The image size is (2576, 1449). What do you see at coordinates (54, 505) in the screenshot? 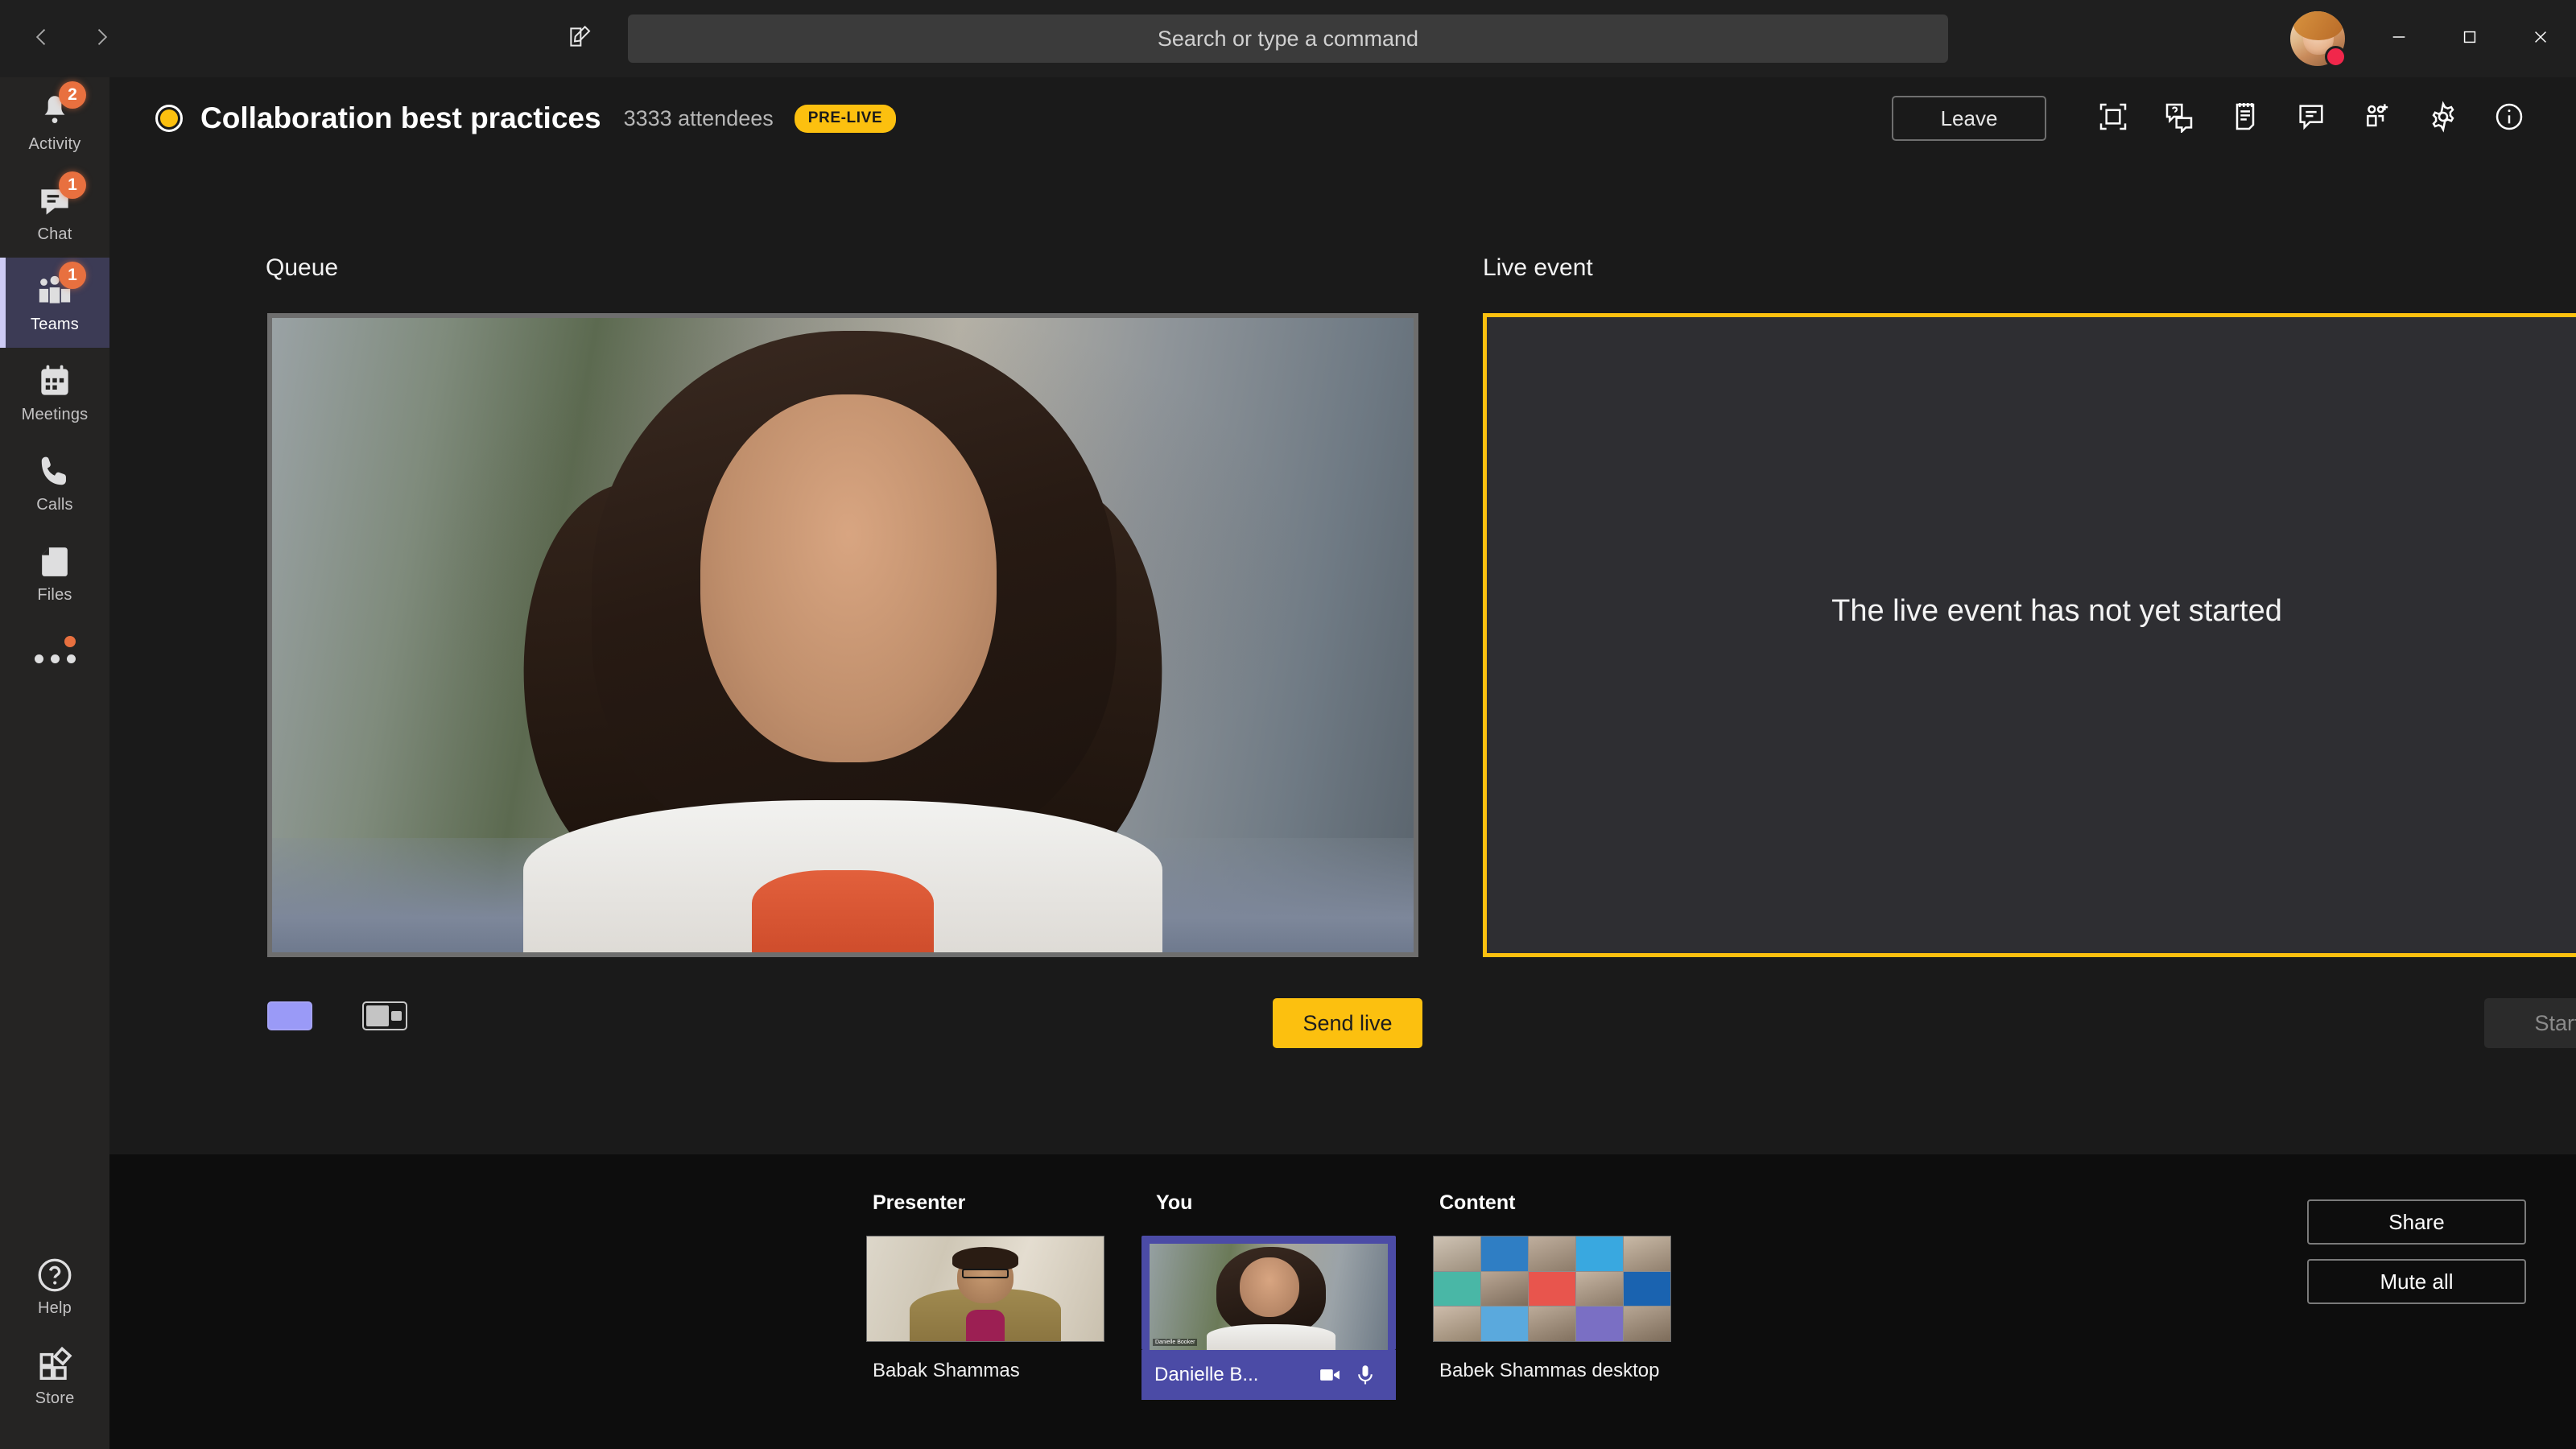
I see `sidebar-item-label: Calls` at bounding box center [54, 505].